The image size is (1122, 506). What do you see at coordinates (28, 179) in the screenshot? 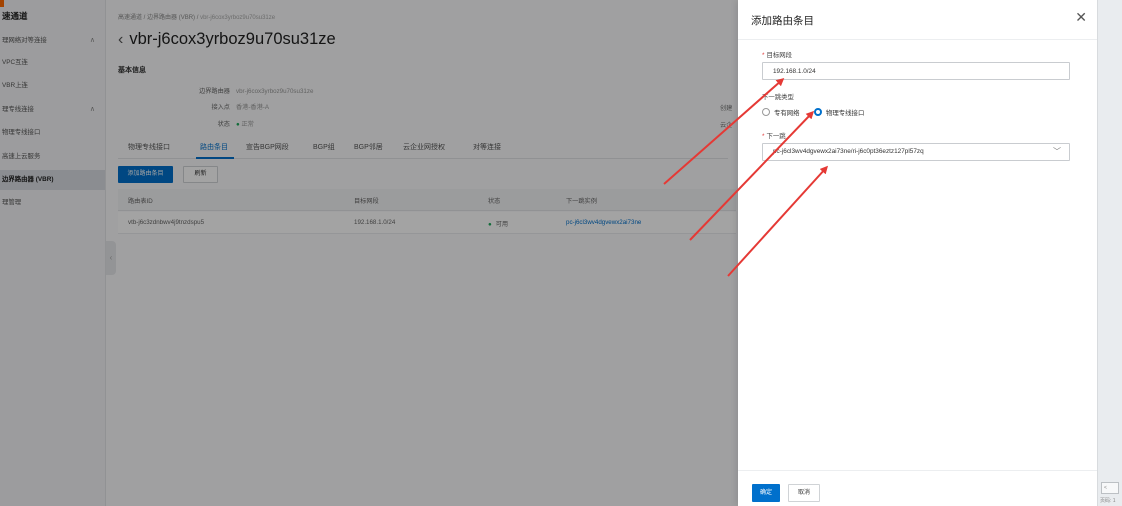
I see `sidebar-item-label: 边界路由器 (VBR)` at bounding box center [28, 179].